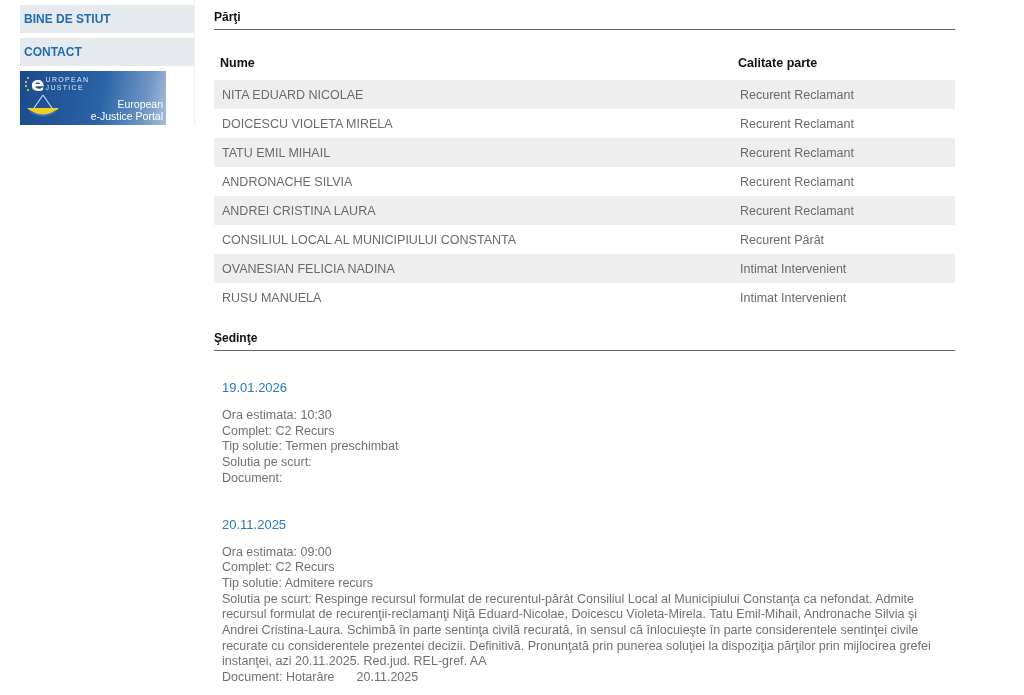 This screenshot has height=695, width=1024. What do you see at coordinates (299, 210) in the screenshot?
I see `table-cell-text: ANDREI CRISTINA LAURA` at bounding box center [299, 210].